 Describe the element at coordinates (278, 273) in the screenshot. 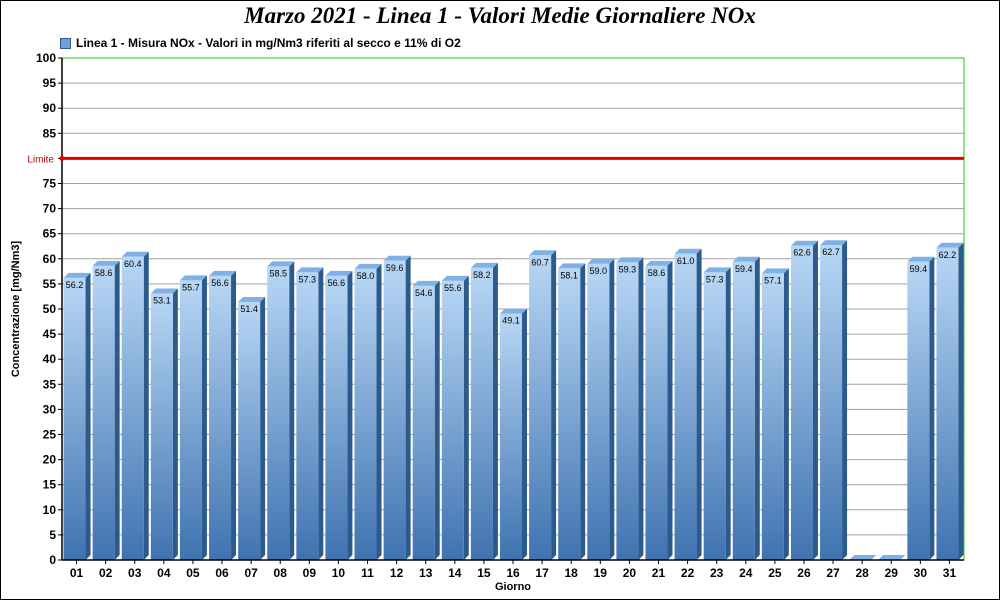

I see `data-label: 58.5` at that location.